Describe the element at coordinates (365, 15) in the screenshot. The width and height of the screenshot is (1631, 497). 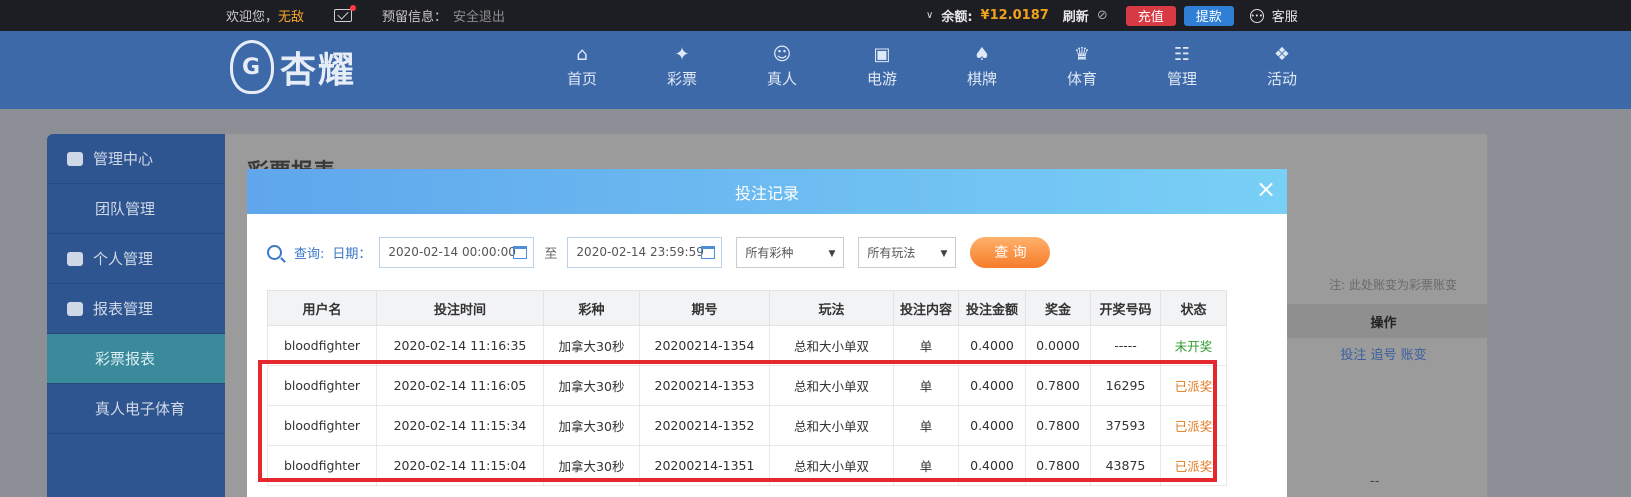
I see `top-bar-left: 欢迎您， 无敌 预留信息： 安全退出` at that location.